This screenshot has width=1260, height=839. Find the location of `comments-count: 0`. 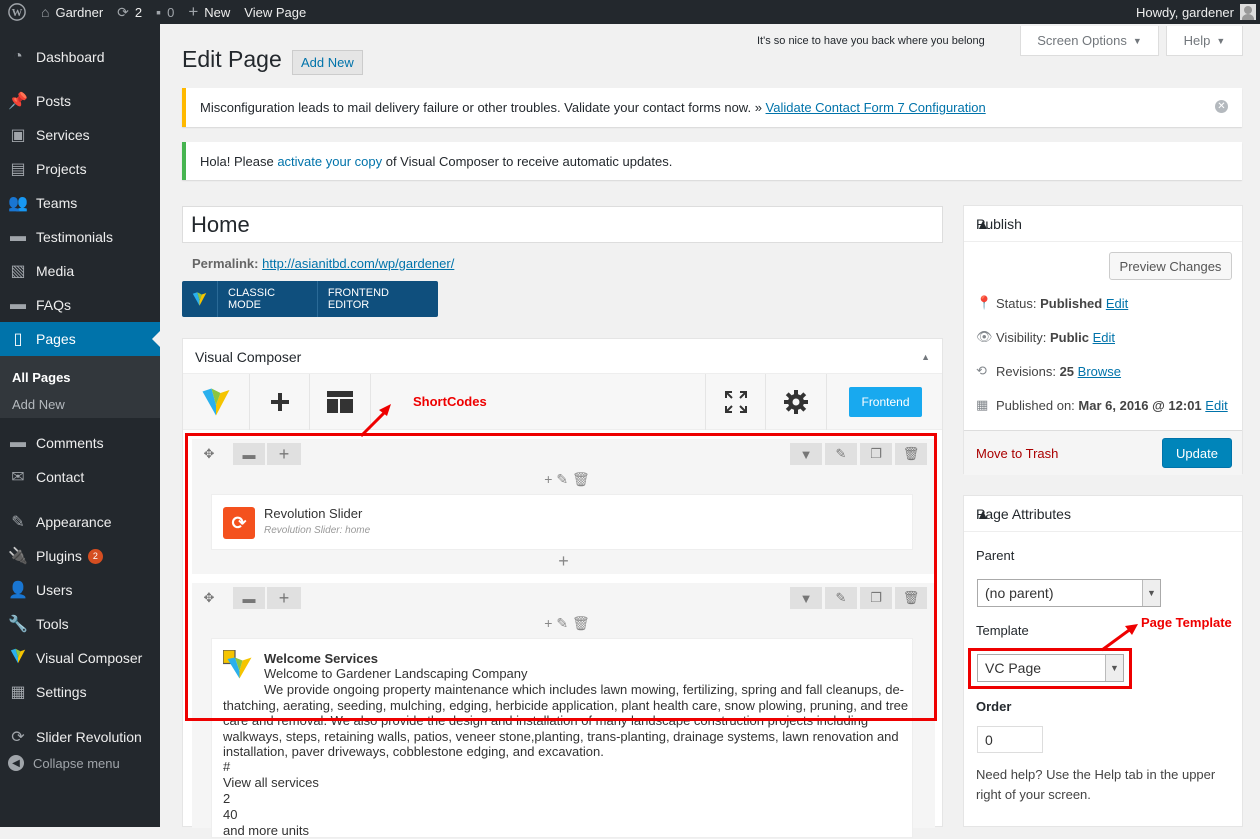

comments-count: 0 is located at coordinates (171, 12).